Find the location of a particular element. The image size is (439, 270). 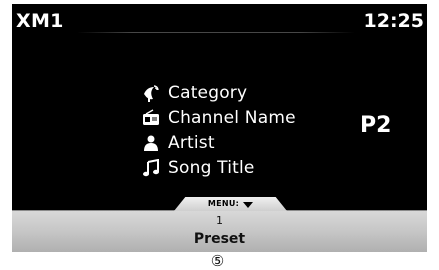

clock: 12:25 is located at coordinates (393, 21).